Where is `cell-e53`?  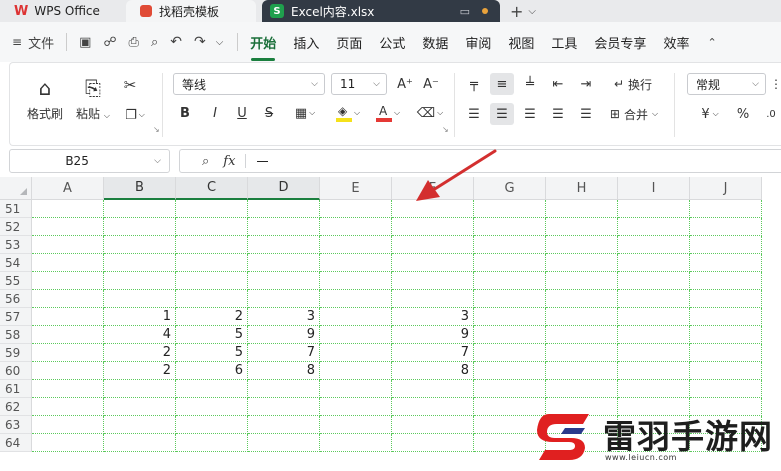 cell-e53 is located at coordinates (356, 245).